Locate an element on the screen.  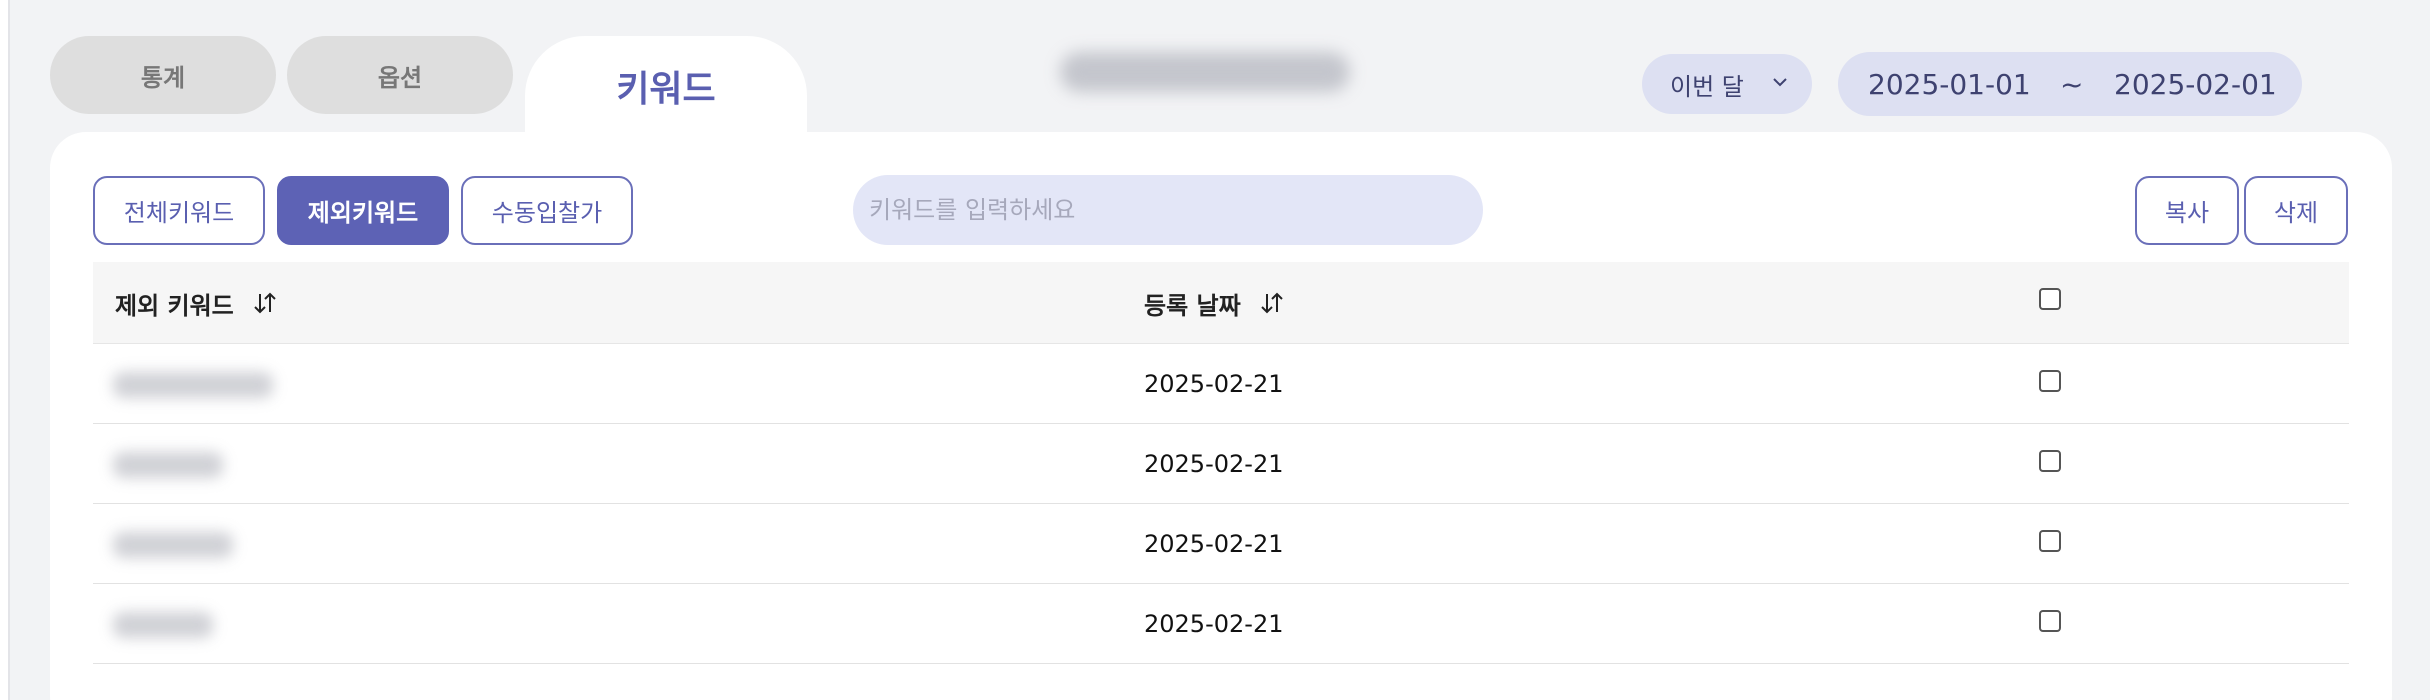
tab-options: 옵션 is located at coordinates (400, 75).